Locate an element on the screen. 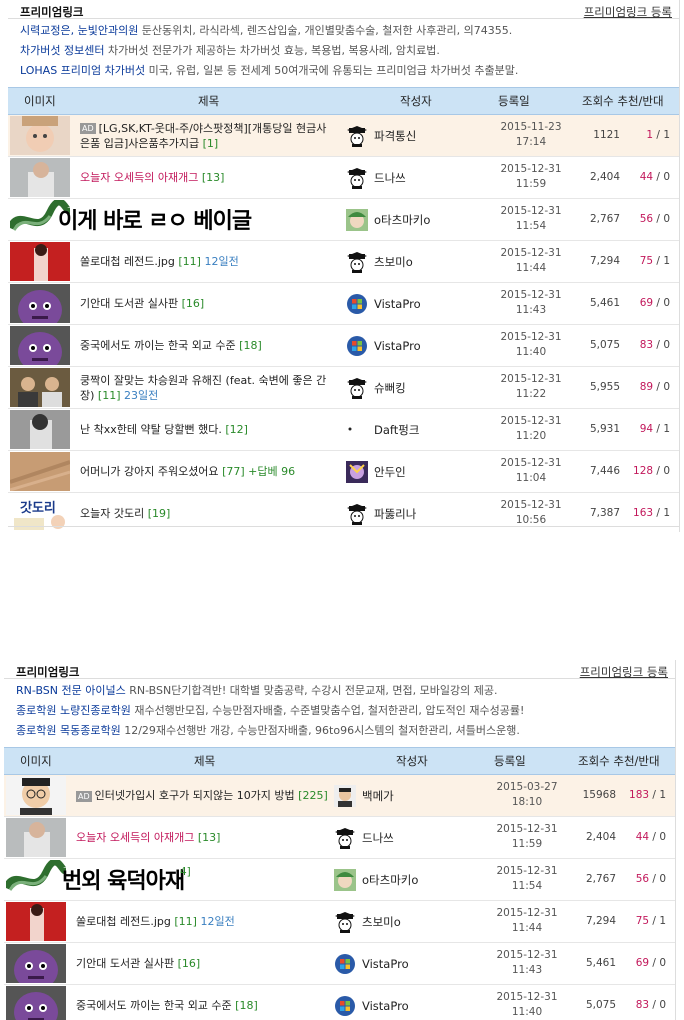 The width and height of the screenshot is (684, 1020). premium-item-link: 종로학원 목동종로학원 is located at coordinates (68, 730).